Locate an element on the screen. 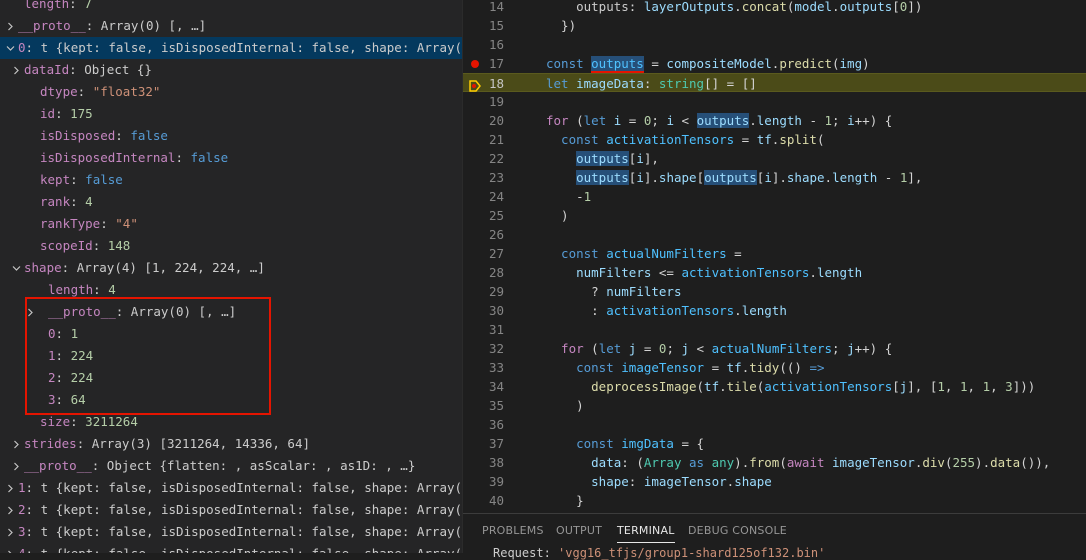 This screenshot has height=560, width=1086. variable-name: rankType is located at coordinates (70, 223).